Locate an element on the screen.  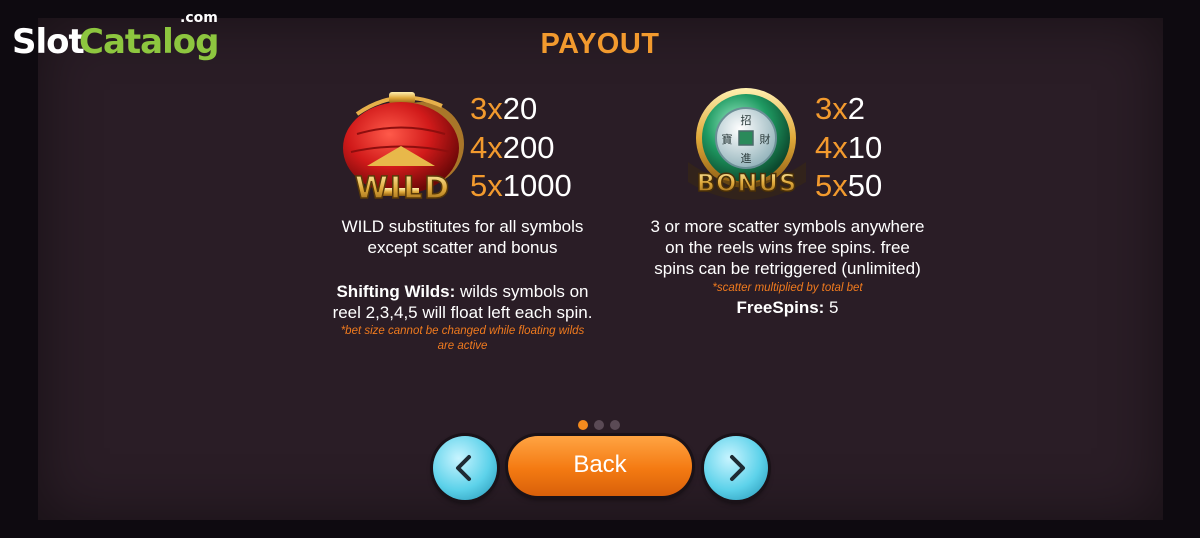
wild-payout-row: 4x200 is located at coordinates (521, 148).